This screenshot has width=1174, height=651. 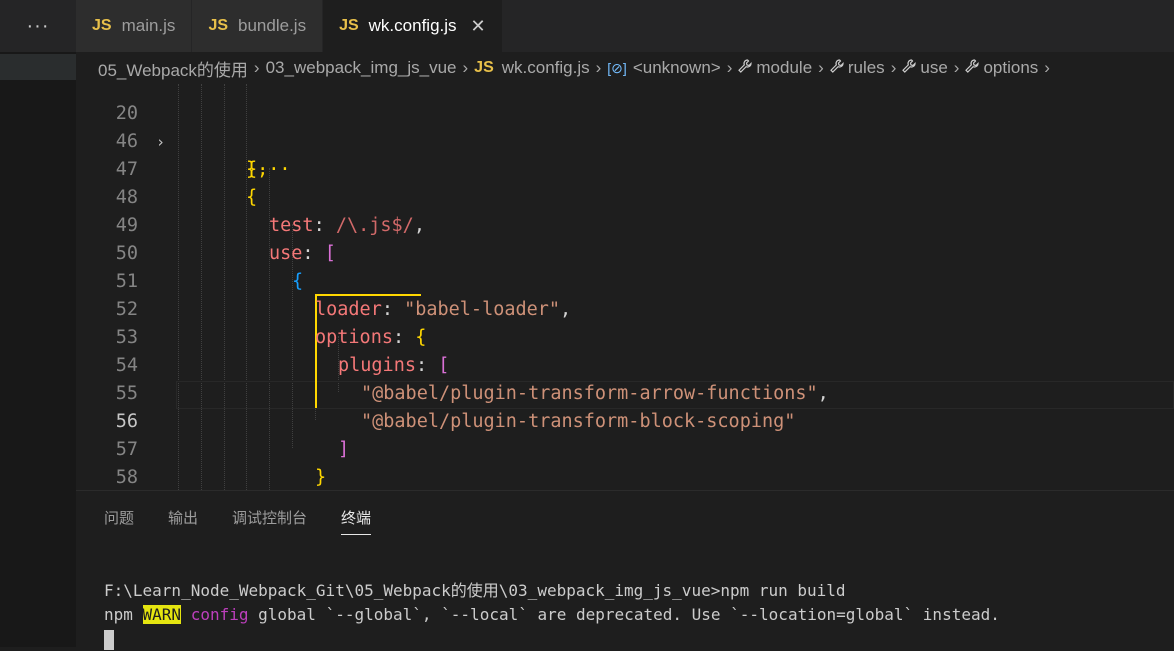 I want to click on tab-terminal: 终端, so click(x=356, y=521).